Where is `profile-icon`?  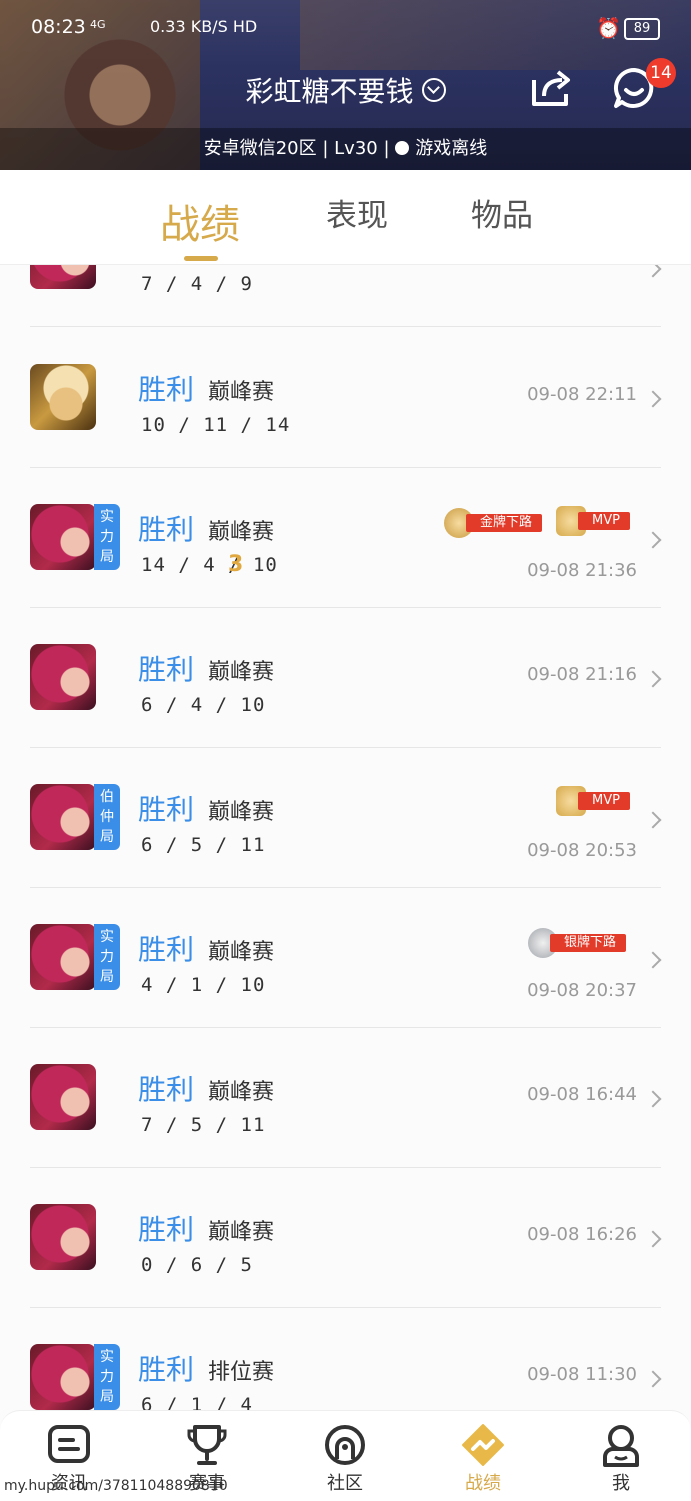
profile-icon is located at coordinates (621, 1446).